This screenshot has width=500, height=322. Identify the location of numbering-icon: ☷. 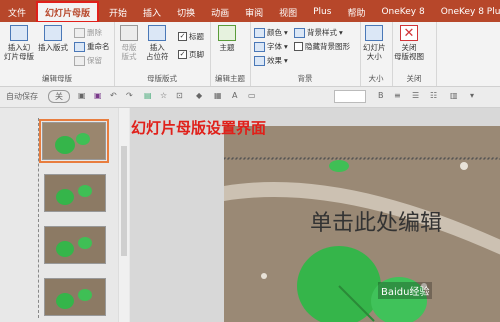
(433, 95).